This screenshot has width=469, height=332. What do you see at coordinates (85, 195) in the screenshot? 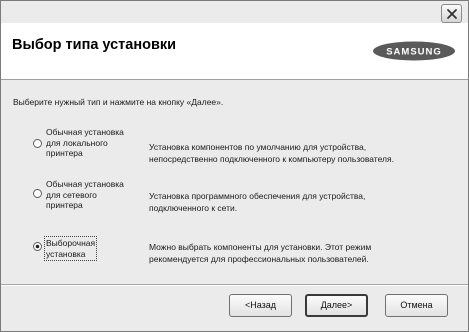
I see `option-label-network-printer: Обычная установка для сетевого принтера` at bounding box center [85, 195].